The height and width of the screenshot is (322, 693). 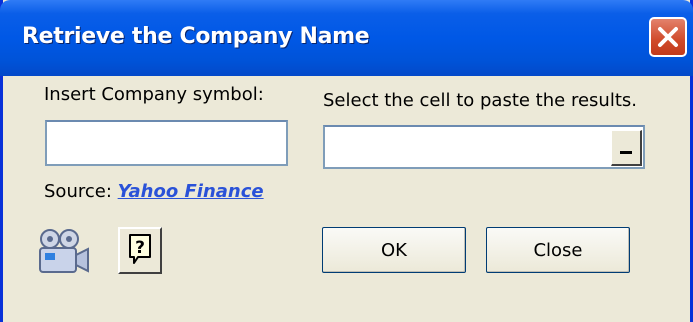 I want to click on yahoo-finance-link: Yahoo Finance, so click(x=191, y=191).